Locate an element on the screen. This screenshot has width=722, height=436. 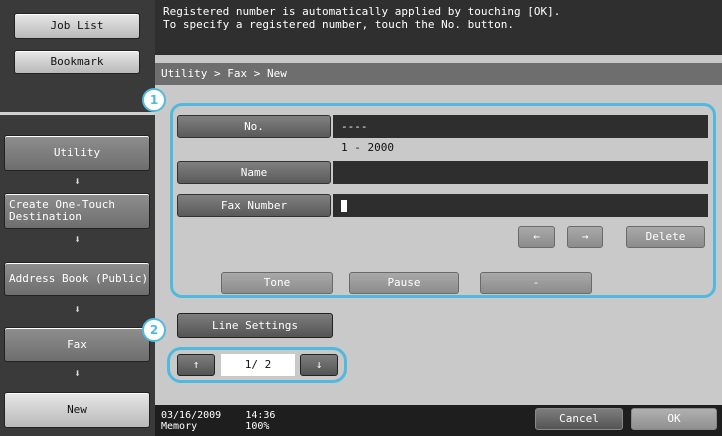
page-navigator: ↑ 1/ 2 ↓ is located at coordinates (257, 365).